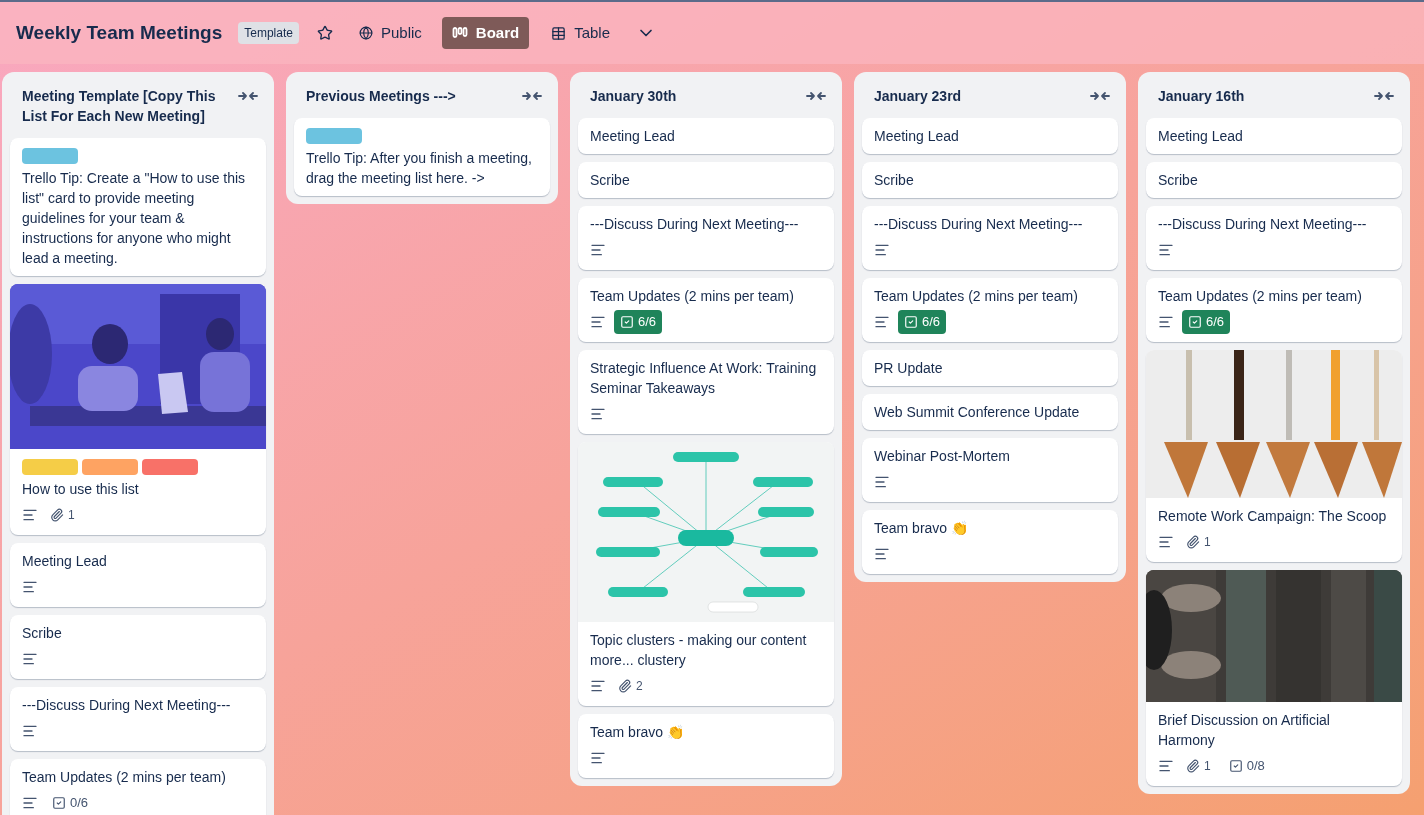 This screenshot has width=1424, height=815. Describe the element at coordinates (942, 456) in the screenshot. I see `card-title: Webinar Post-Mortem` at that location.